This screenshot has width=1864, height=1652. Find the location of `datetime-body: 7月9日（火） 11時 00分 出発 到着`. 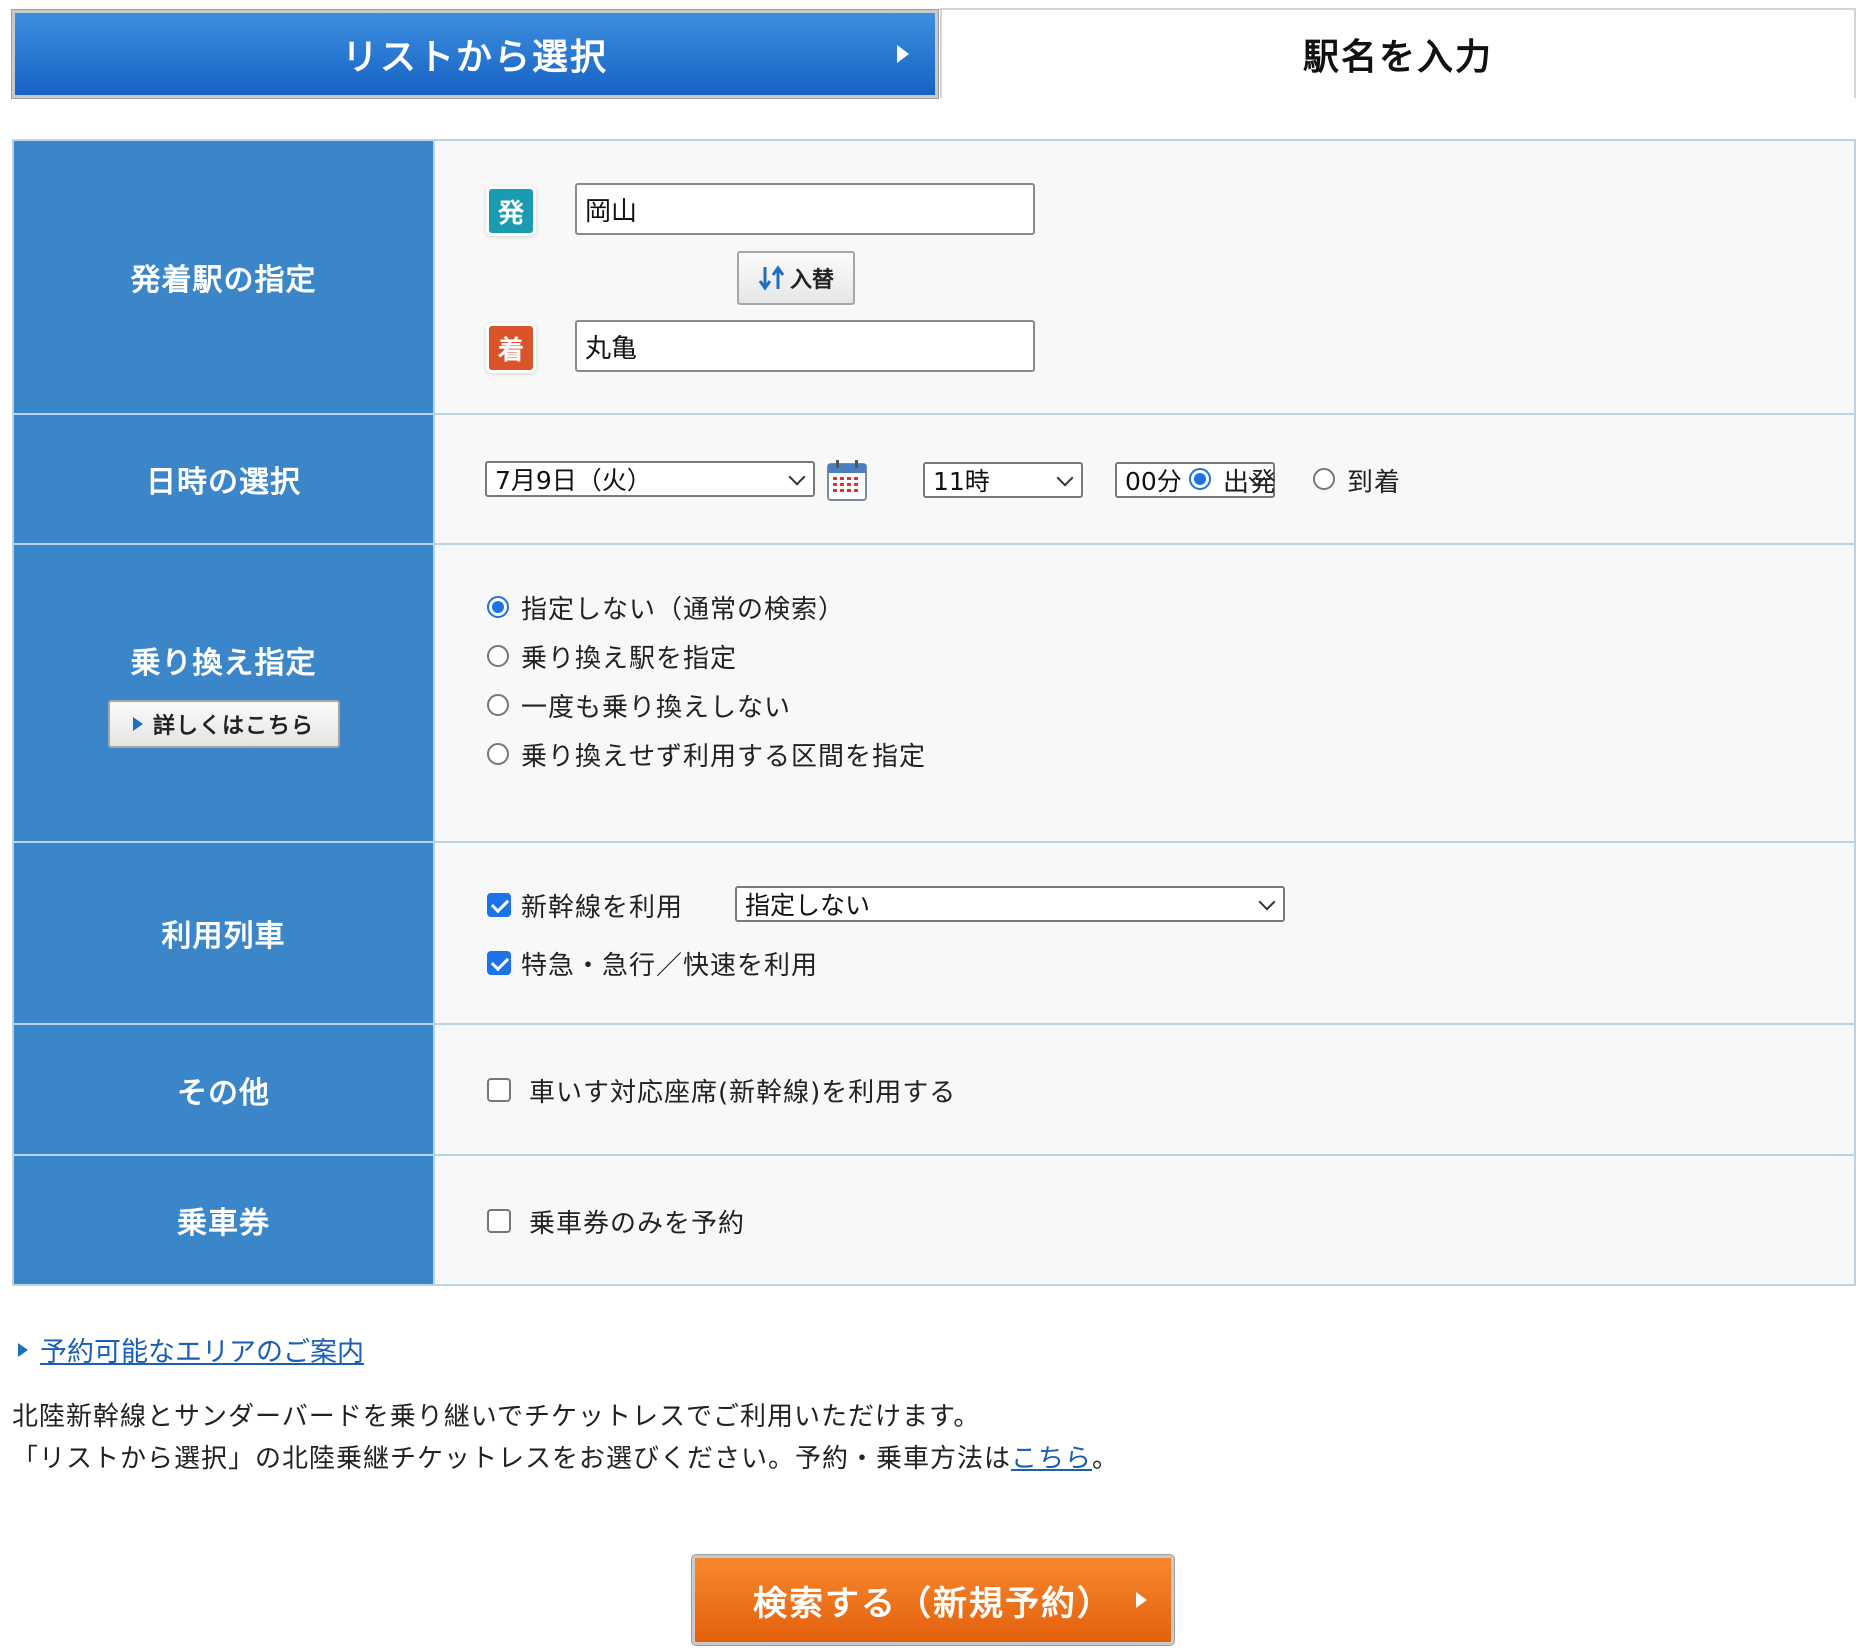

datetime-body: 7月9日（火） 11時 00分 出発 到着 is located at coordinates (1144, 479).